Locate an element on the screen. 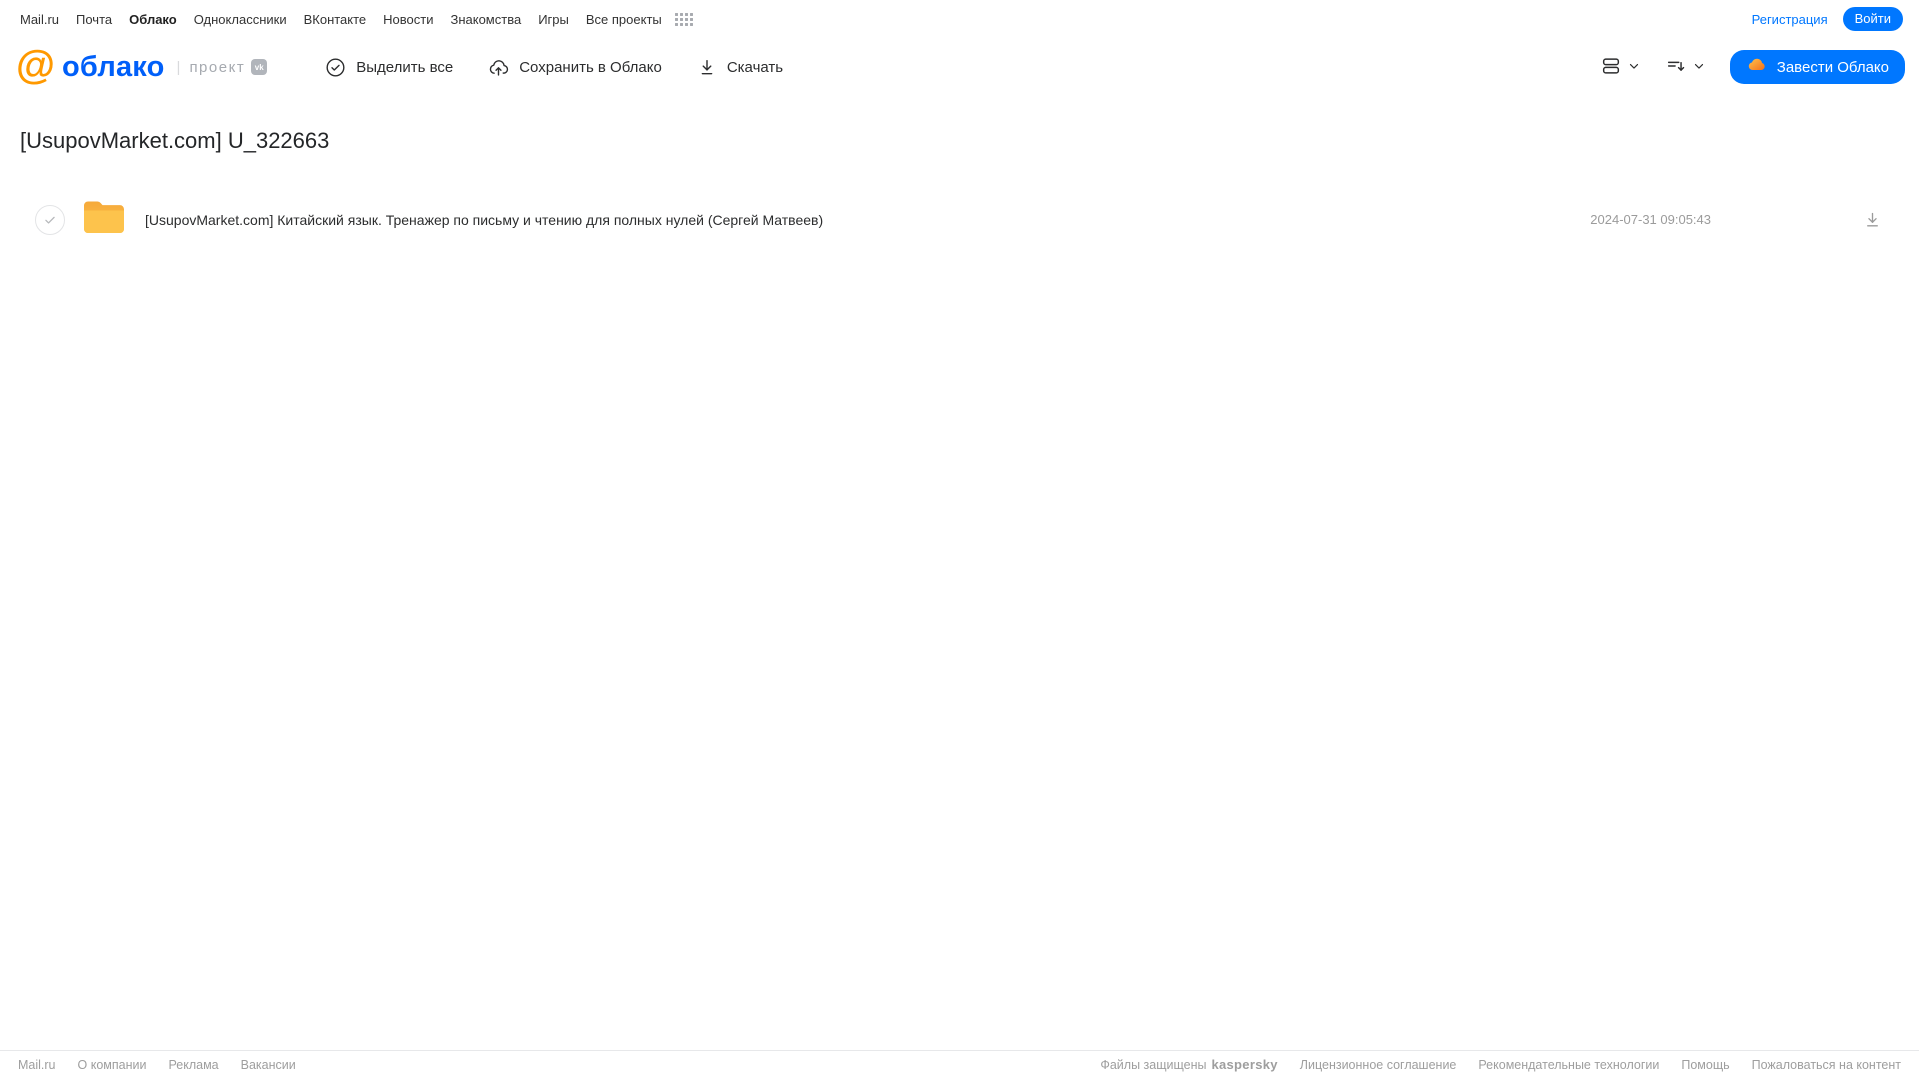 The image size is (1919, 1079). check-icon is located at coordinates (50, 220).